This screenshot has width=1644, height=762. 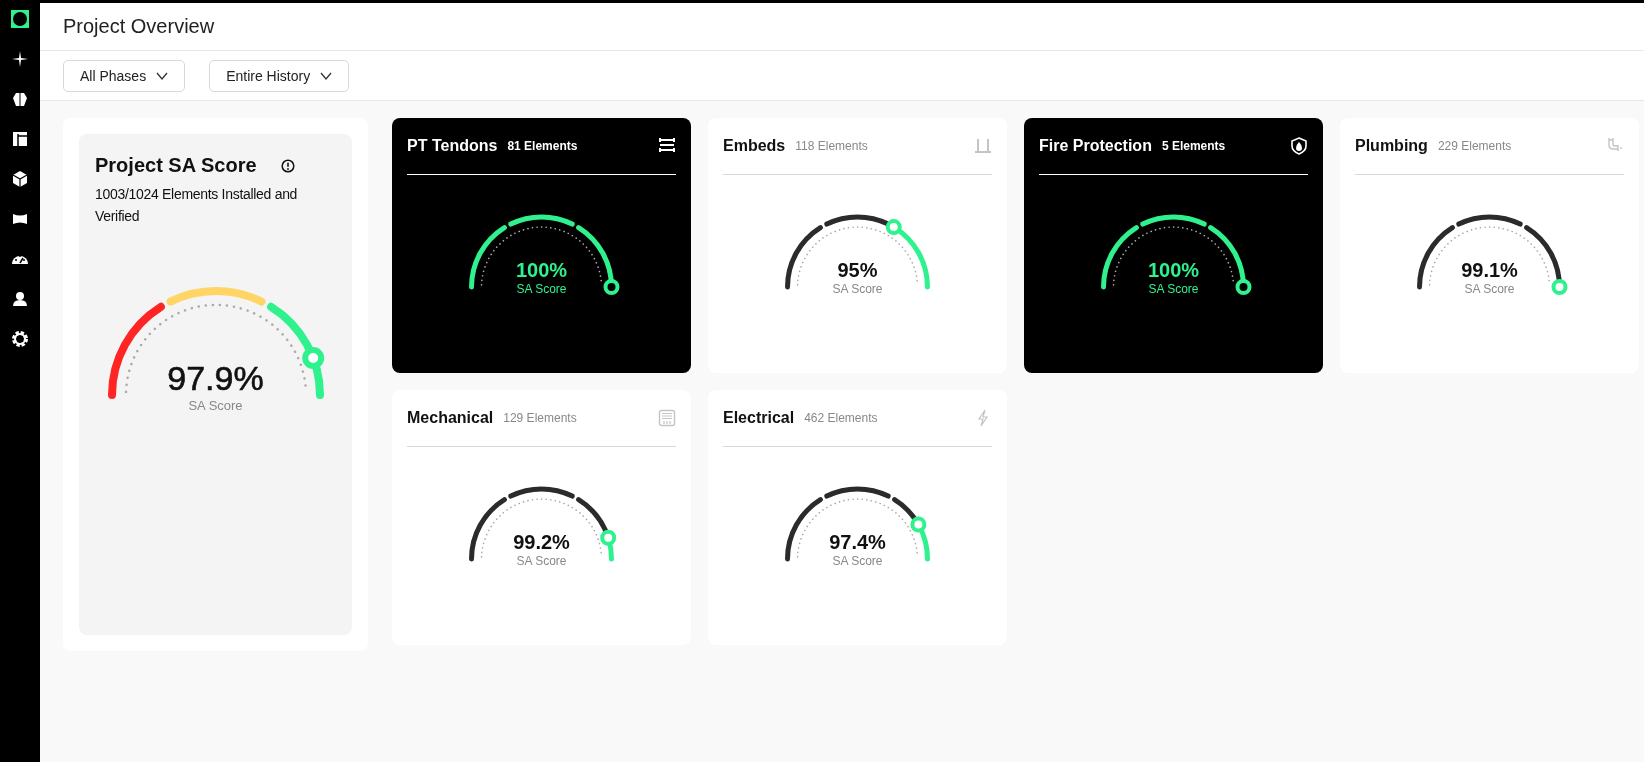 I want to click on score-value: 99.1%, so click(x=1489, y=270).